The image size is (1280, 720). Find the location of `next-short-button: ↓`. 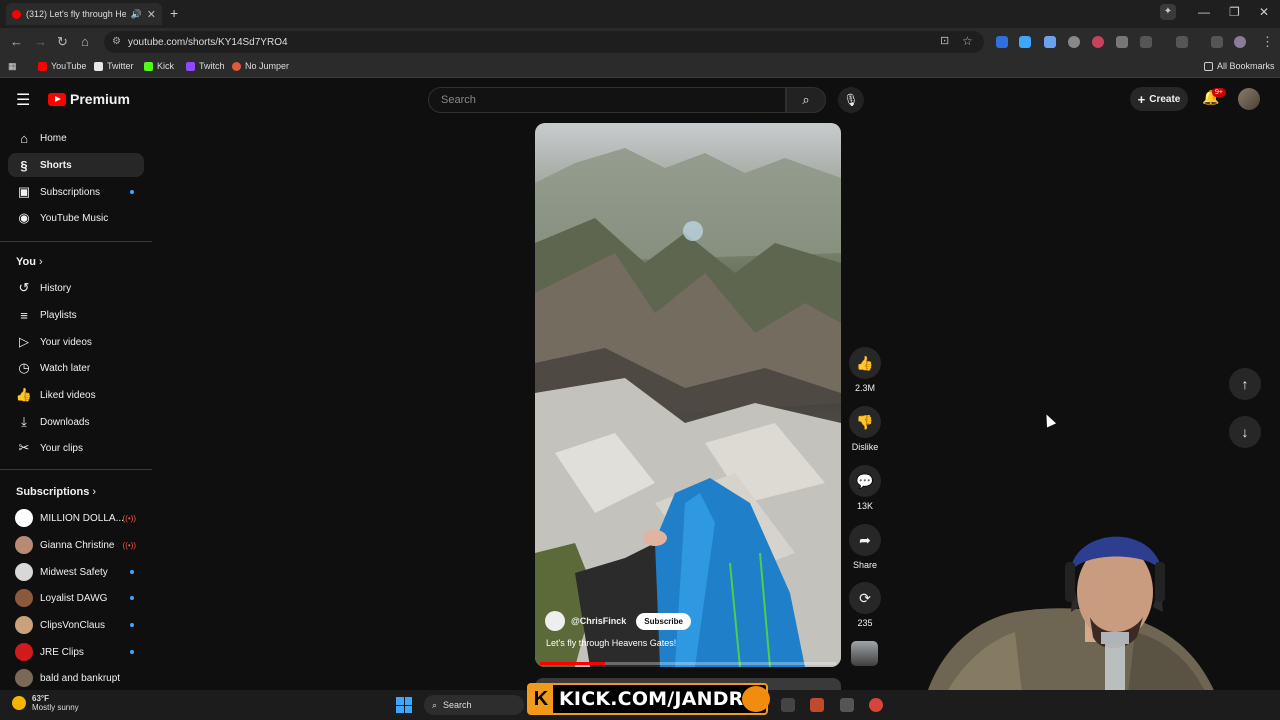

next-short-button: ↓ is located at coordinates (1245, 432).